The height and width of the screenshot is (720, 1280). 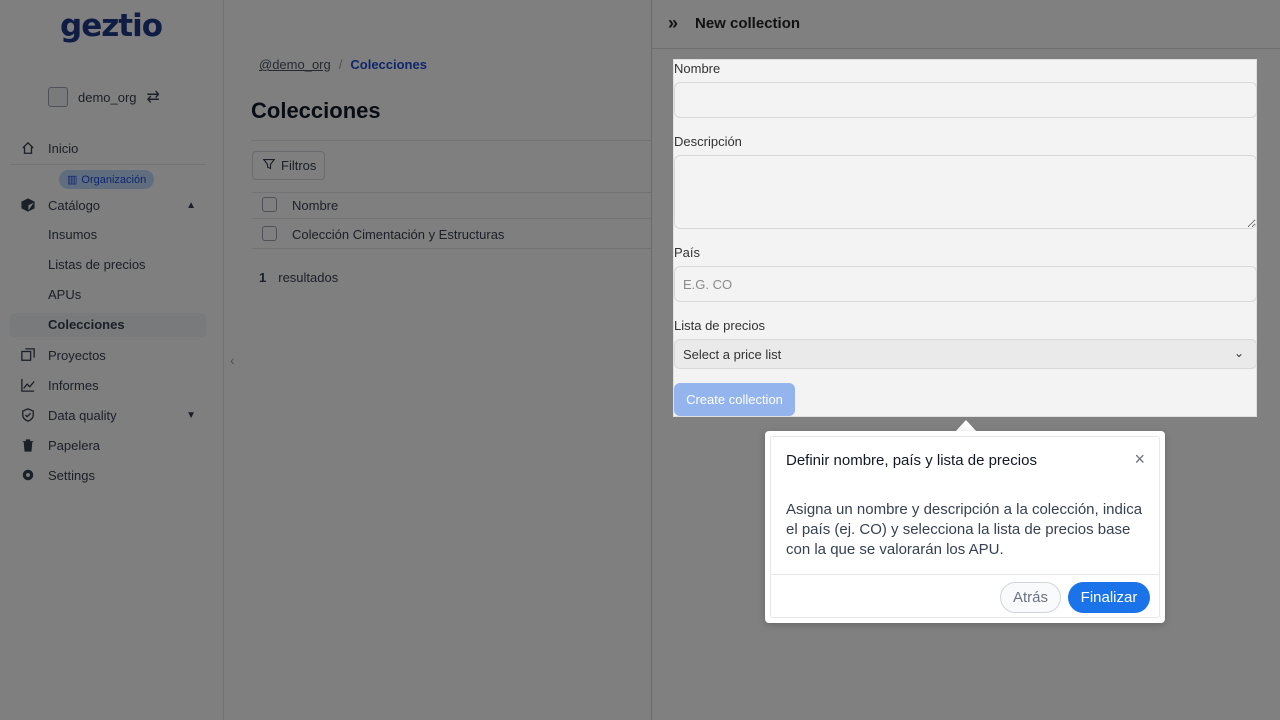 What do you see at coordinates (1030, 597) in the screenshot?
I see `tour-back-button: Atrás` at bounding box center [1030, 597].